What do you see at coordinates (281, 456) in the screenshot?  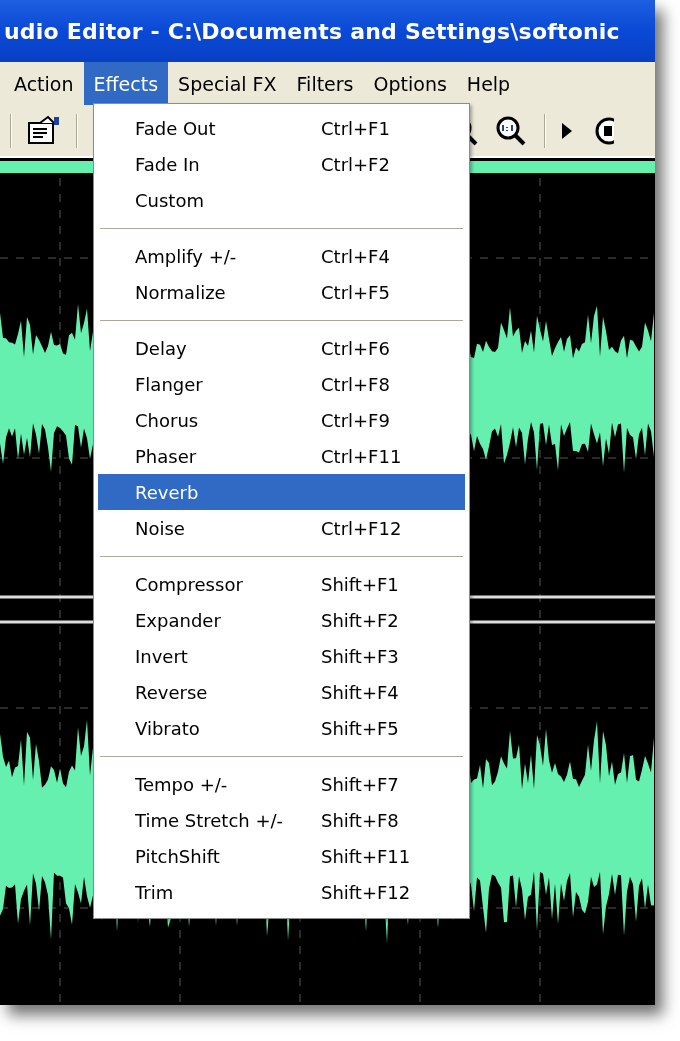 I see `menu-option: Phaser Ctrl+F11` at bounding box center [281, 456].